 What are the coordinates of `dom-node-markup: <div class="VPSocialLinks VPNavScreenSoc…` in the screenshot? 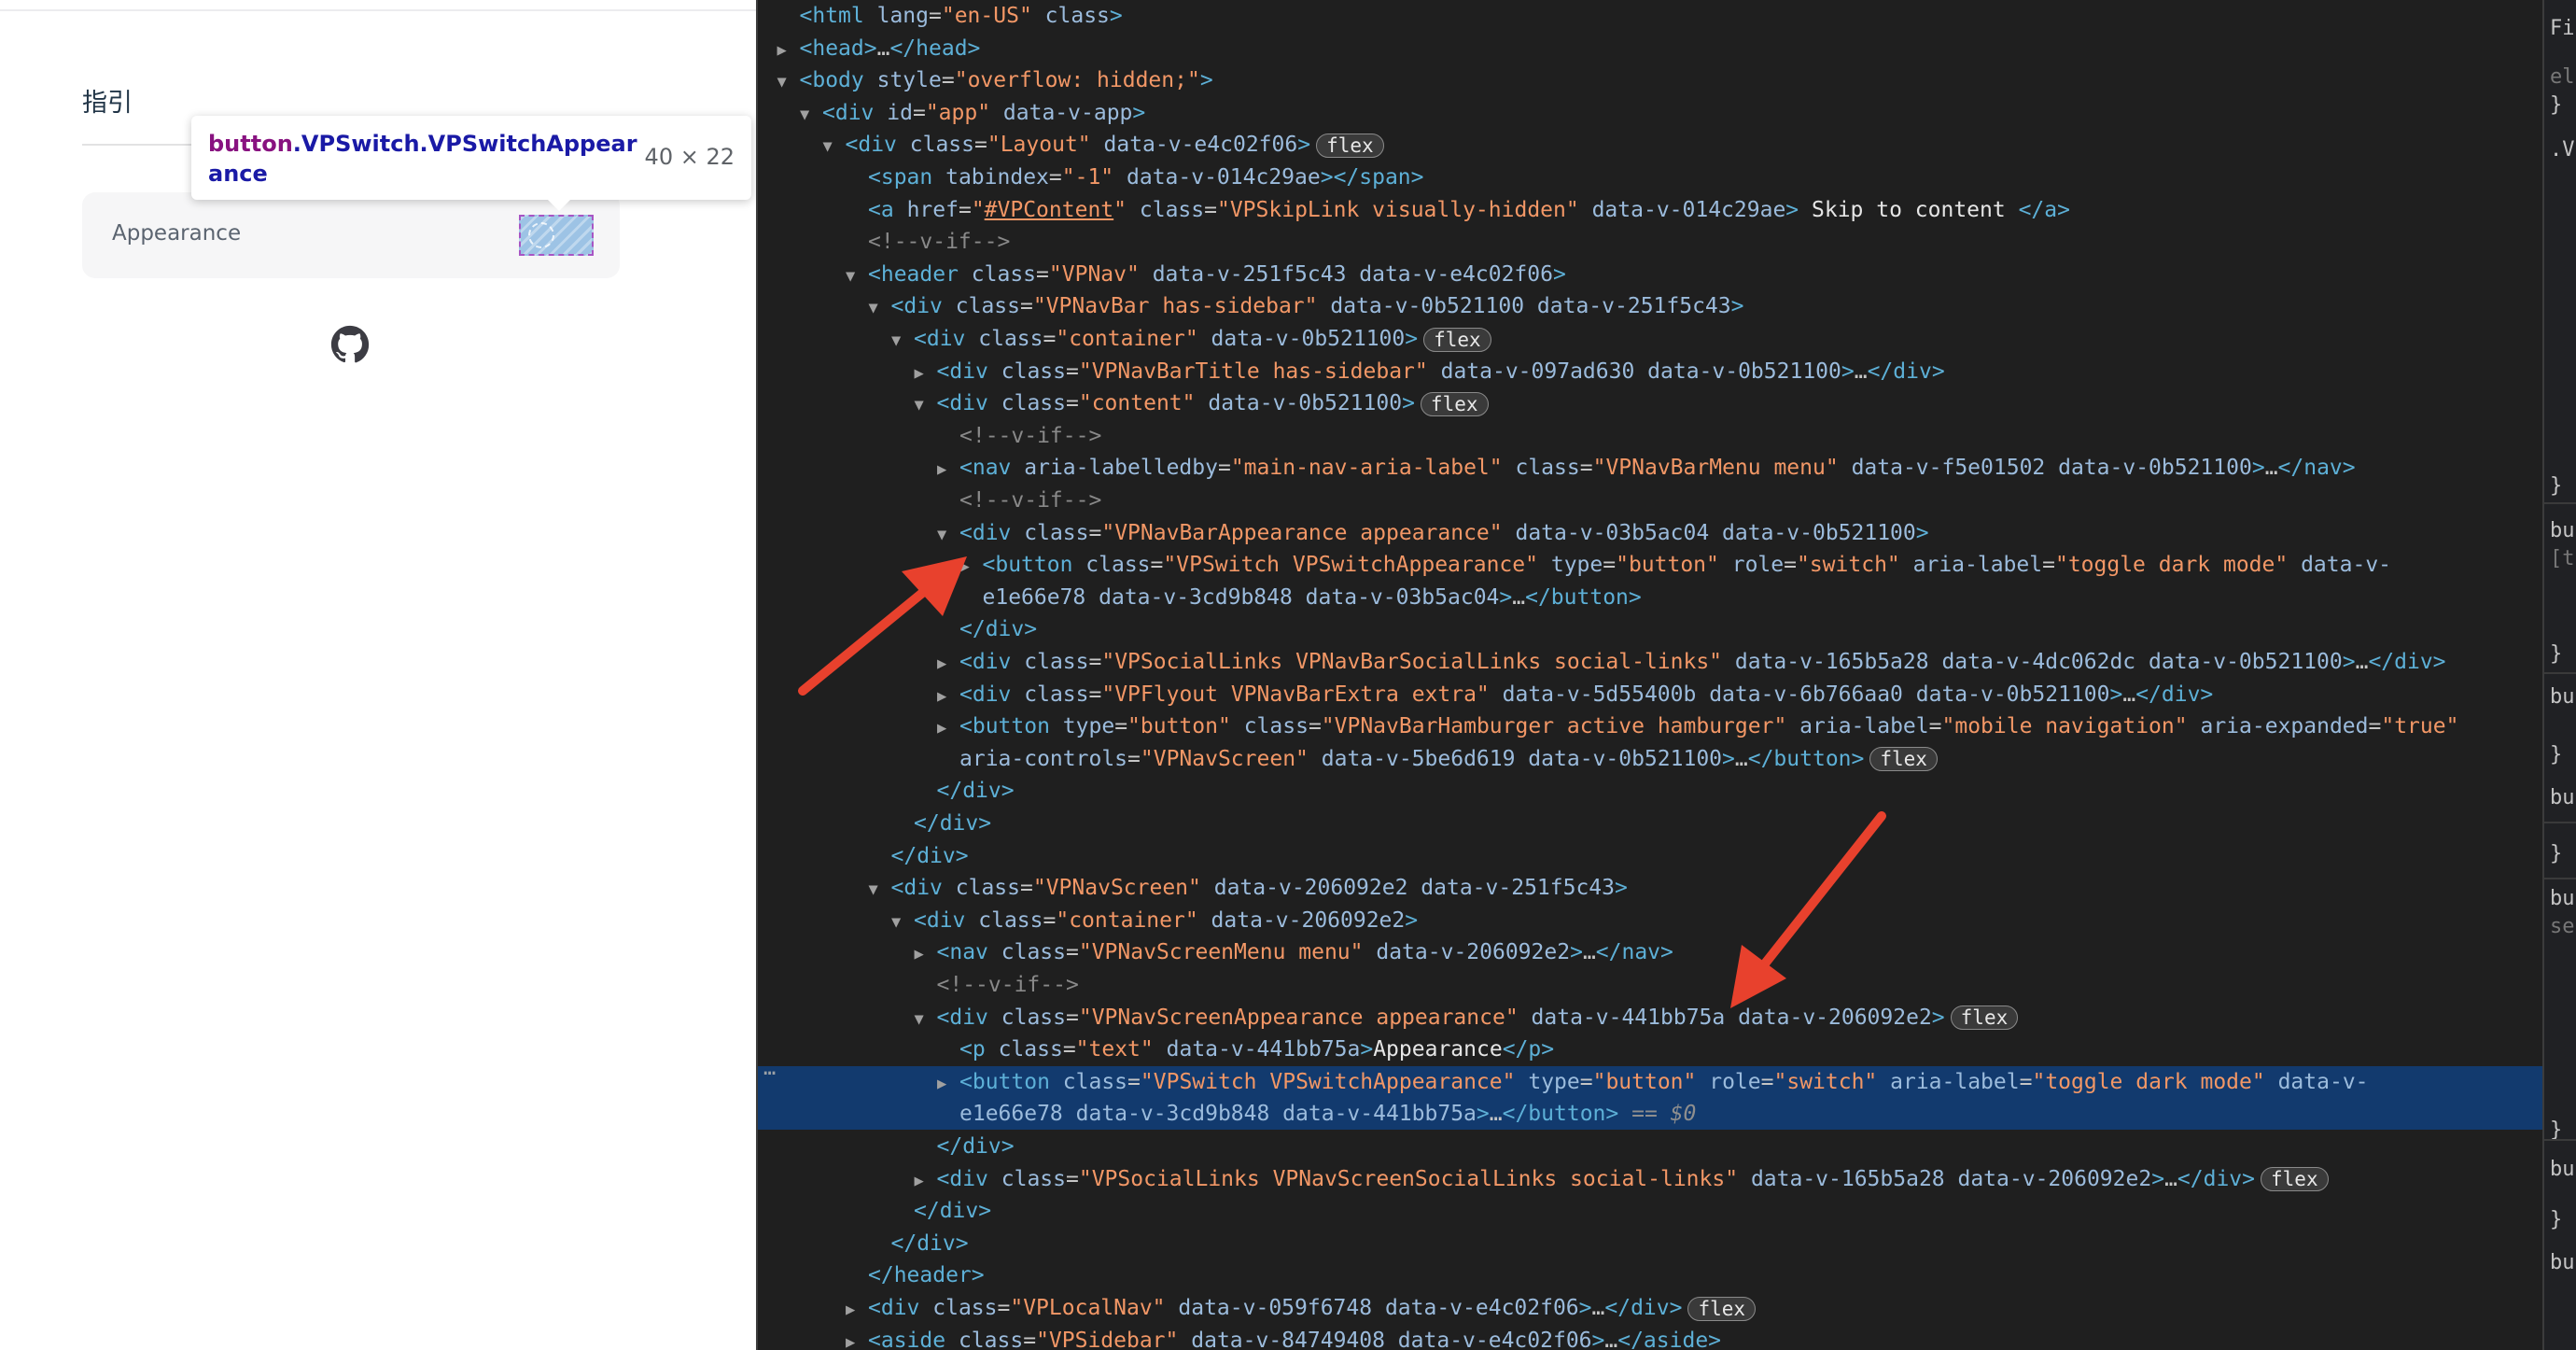 It's located at (1596, 1178).